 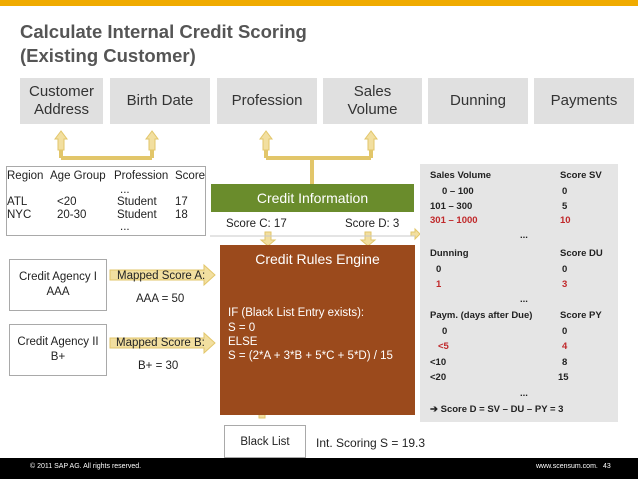 I want to click on arrow-down-engine-right, so click(x=368, y=239).